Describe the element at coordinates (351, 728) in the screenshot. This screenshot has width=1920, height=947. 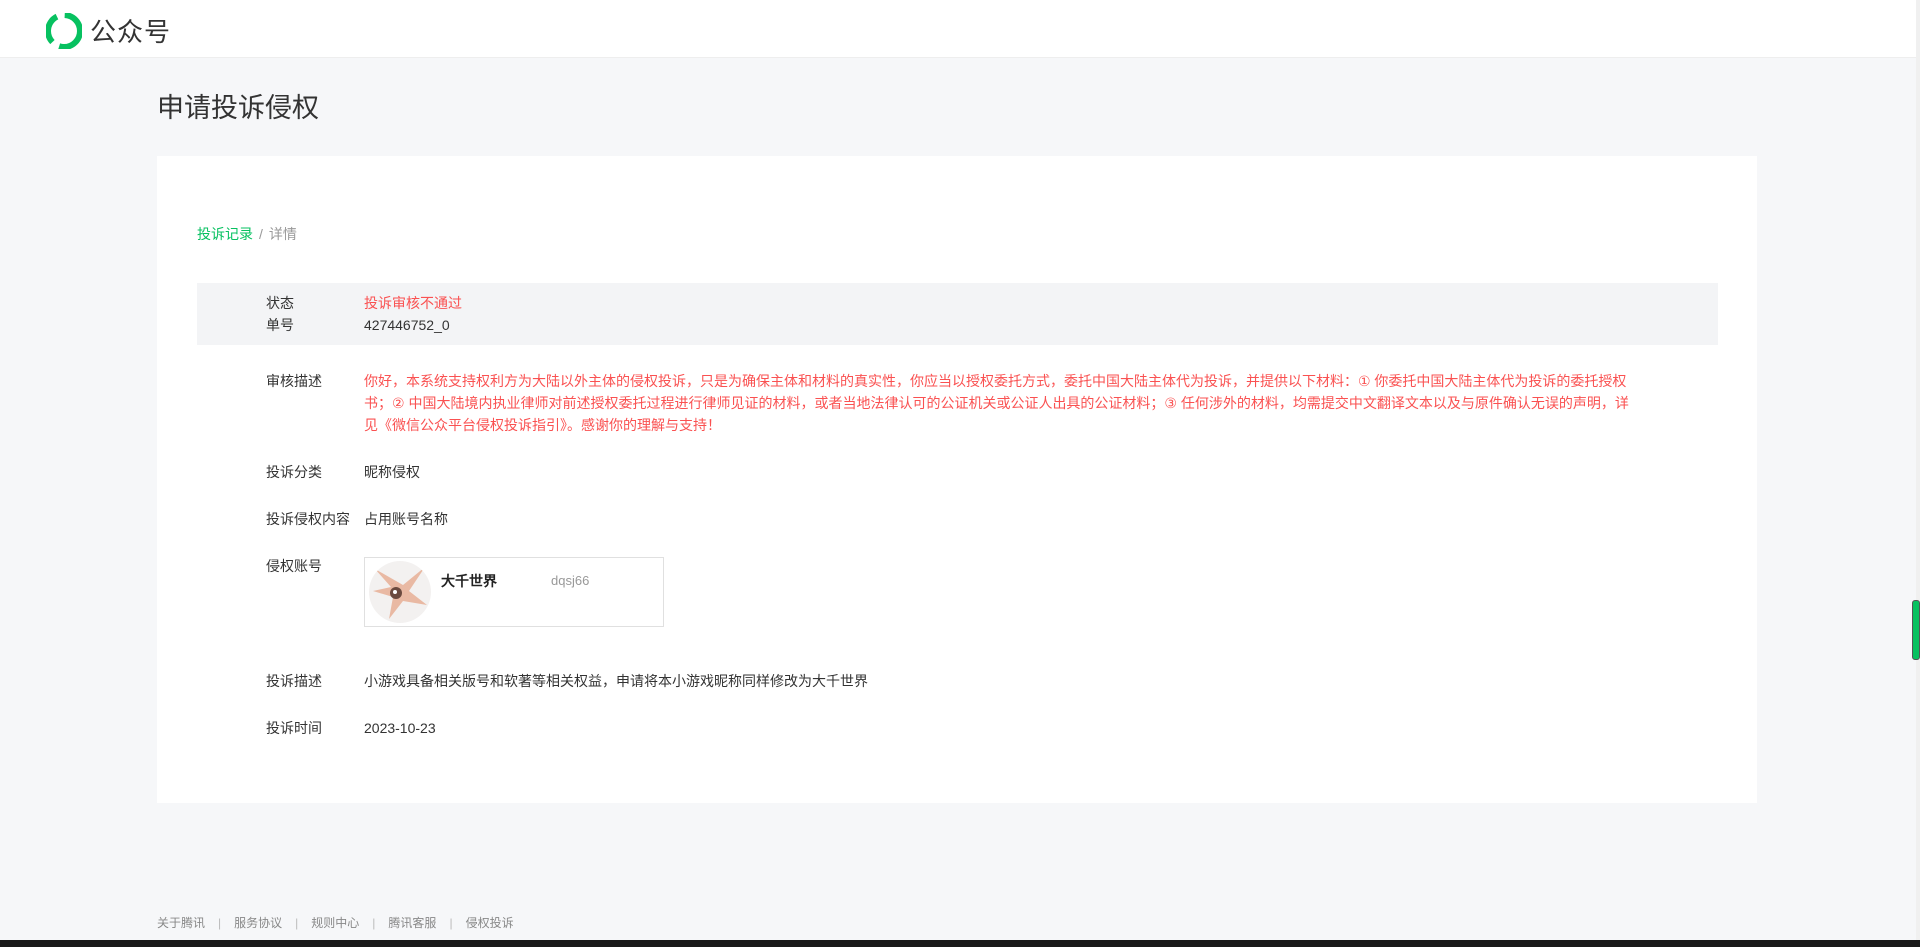
I see `time-row: 投诉时间 2023-10-23` at that location.